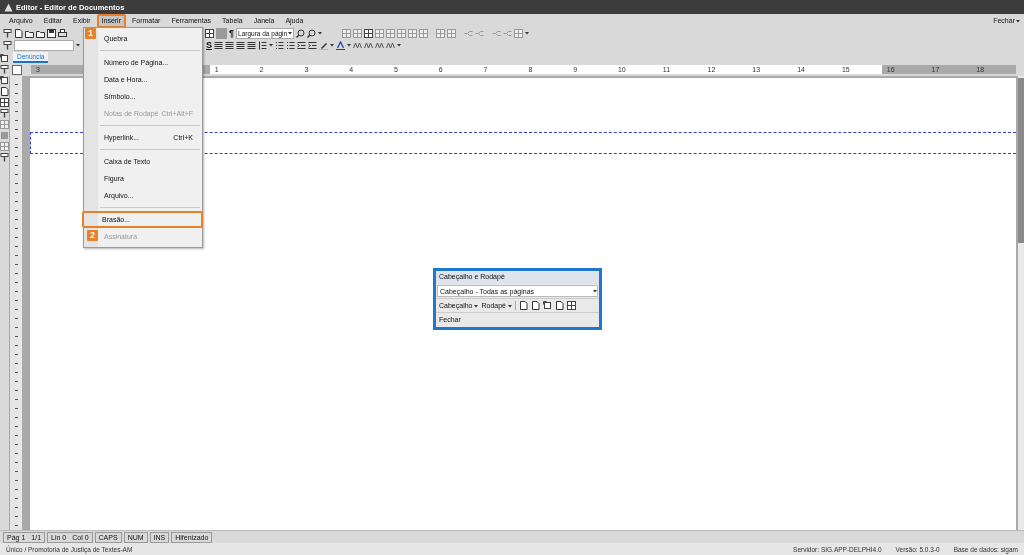  I want to click on highlighter-icon, so click(323, 45).